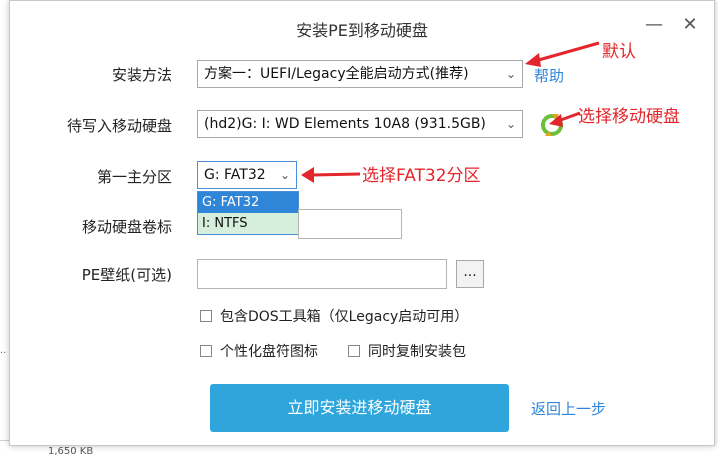 This screenshot has height=457, width=718. I want to click on arrow-partition-icon, so click(331, 175).